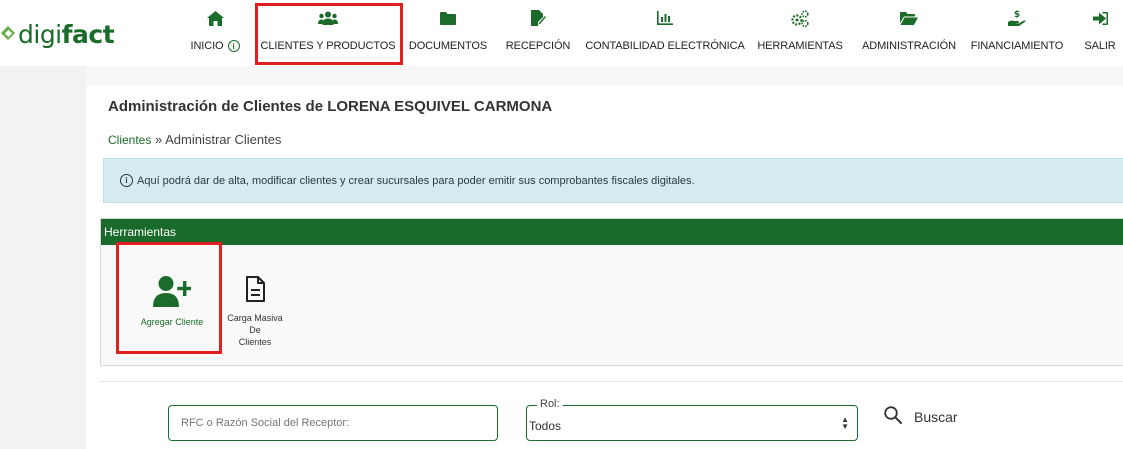  What do you see at coordinates (329, 34) in the screenshot?
I see `highlight-box-nav-clientes` at bounding box center [329, 34].